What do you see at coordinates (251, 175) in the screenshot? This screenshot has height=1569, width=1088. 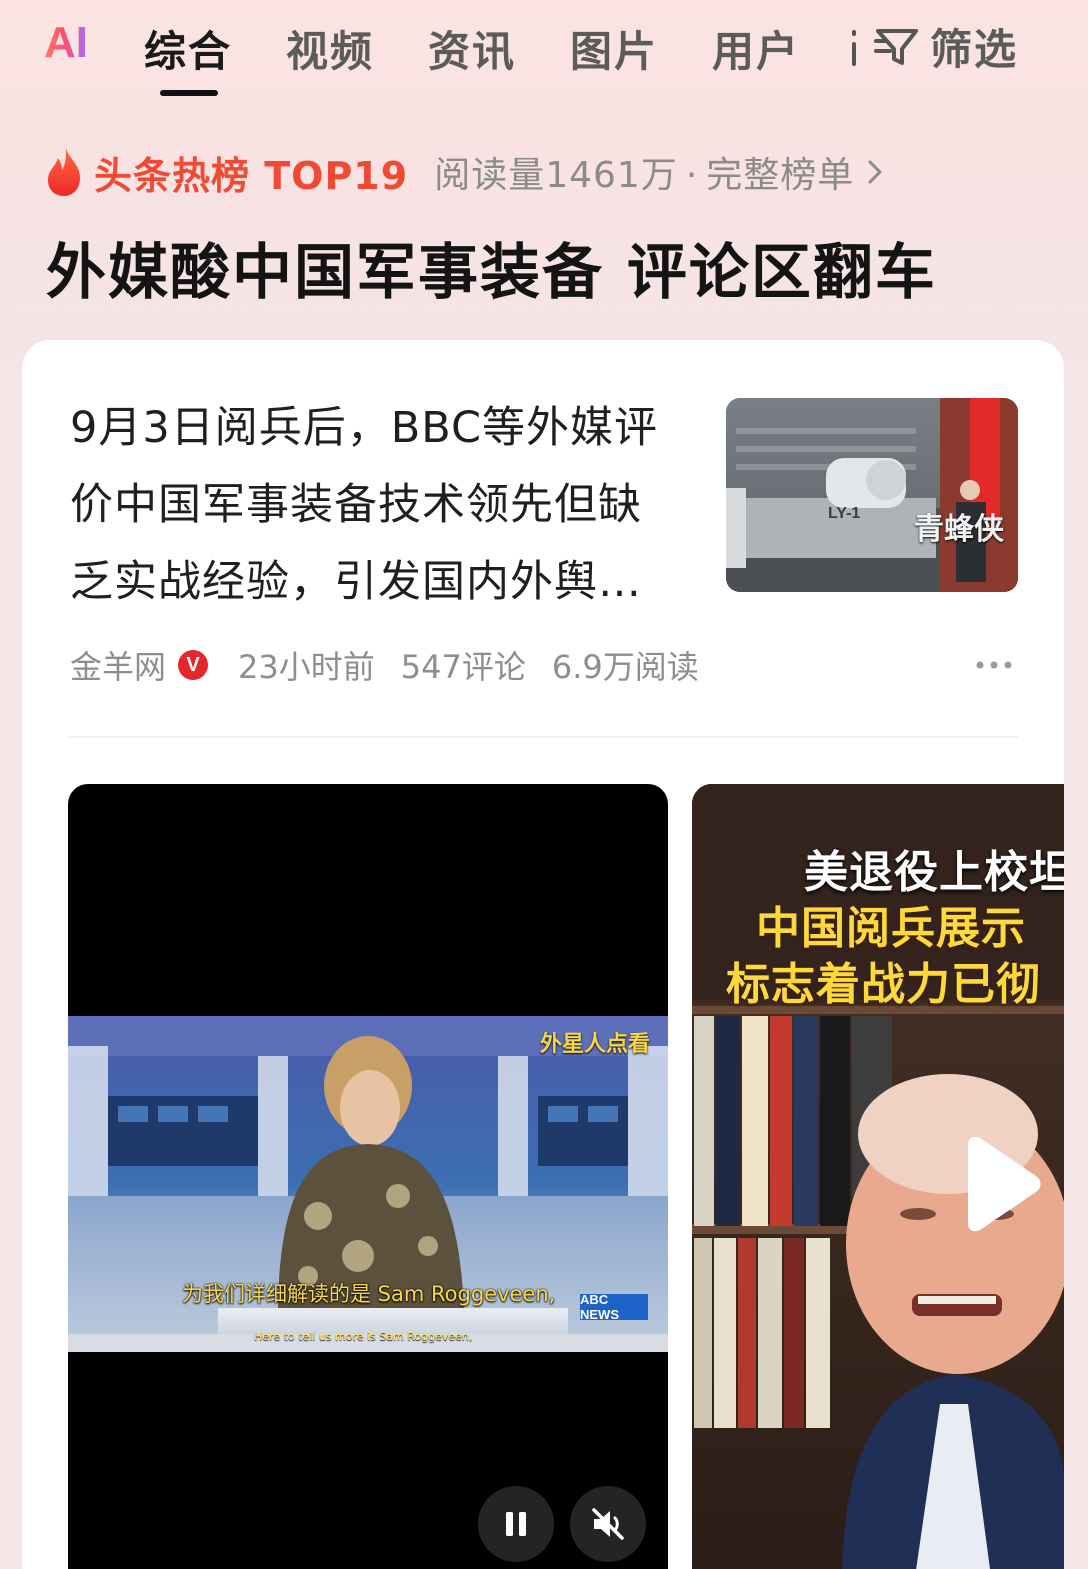 I see `hot-list-label: 头条热榜 TOP19` at bounding box center [251, 175].